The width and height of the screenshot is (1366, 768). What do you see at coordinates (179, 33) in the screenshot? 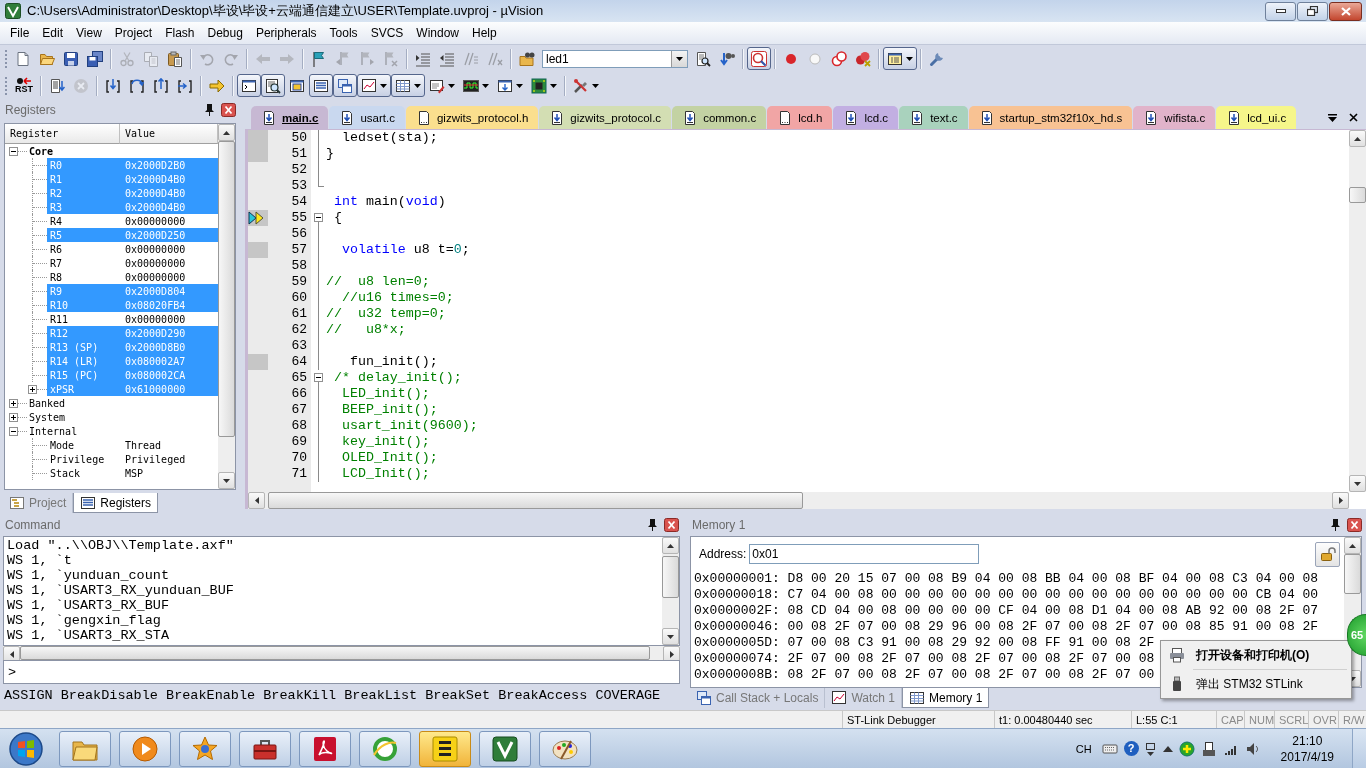
I see `menu-item: Flash` at bounding box center [179, 33].